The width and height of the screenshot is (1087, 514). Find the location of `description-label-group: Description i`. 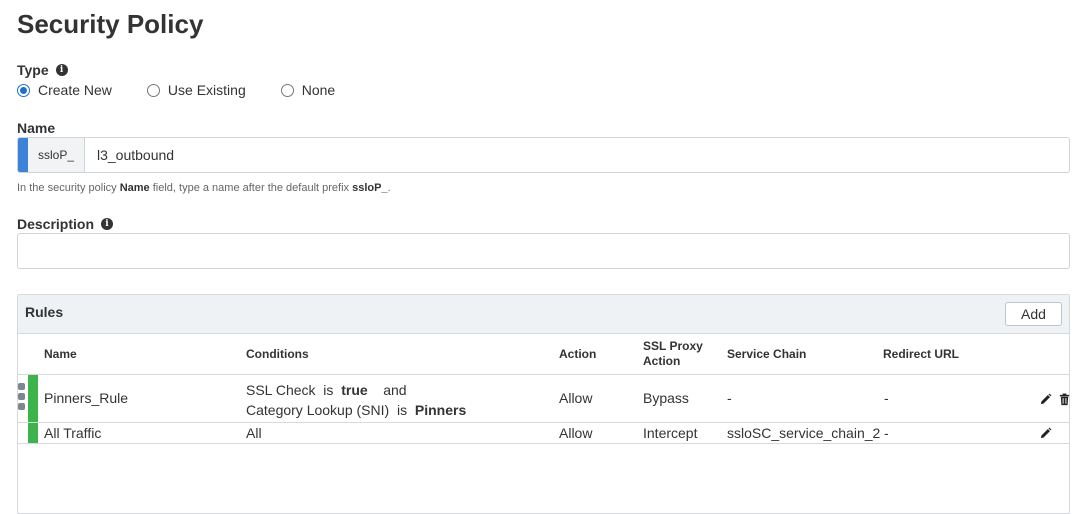

description-label-group: Description i is located at coordinates (65, 224).